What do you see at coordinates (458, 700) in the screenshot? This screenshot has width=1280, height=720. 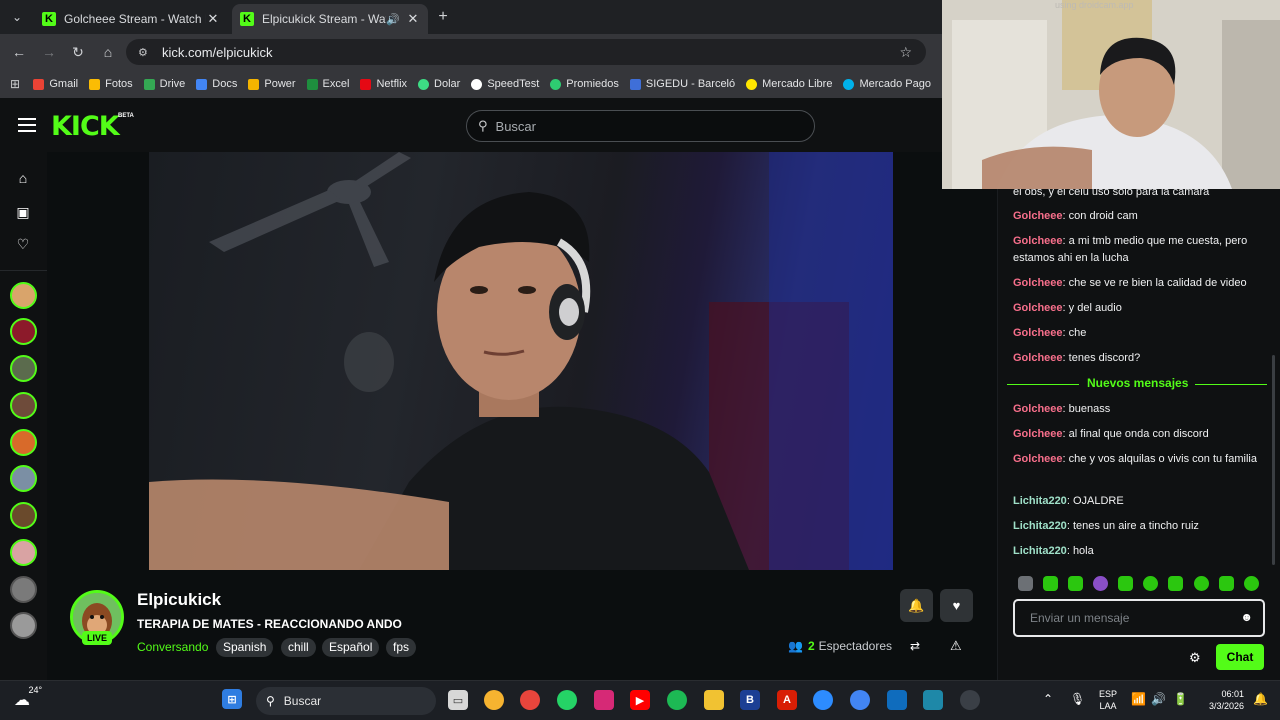 I see `task-view-icon: ▭` at bounding box center [458, 700].